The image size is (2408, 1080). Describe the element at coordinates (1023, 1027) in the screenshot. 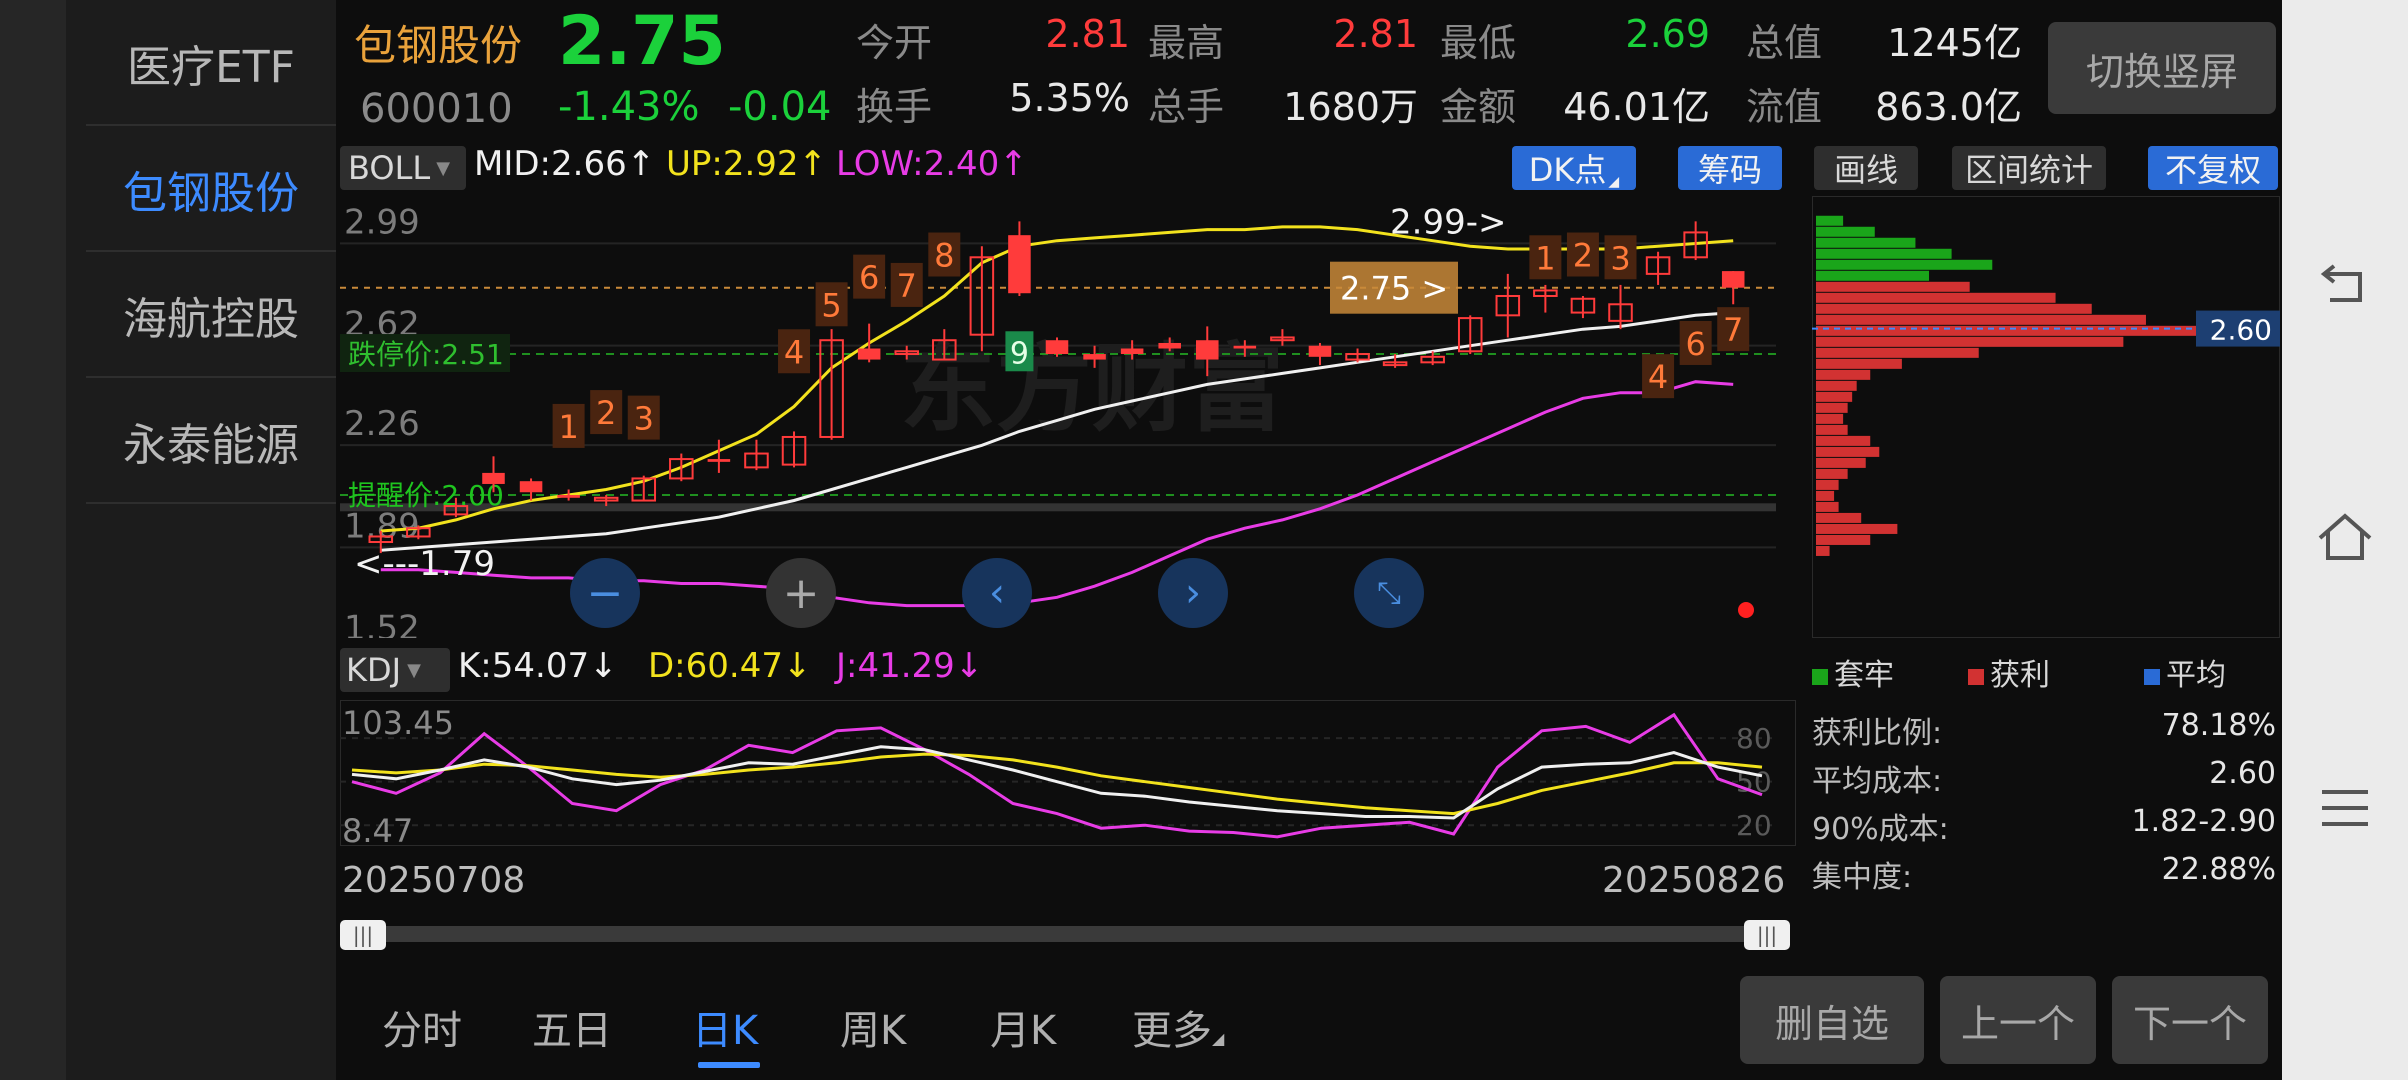

I see `tab-monthly-k: 月K` at that location.